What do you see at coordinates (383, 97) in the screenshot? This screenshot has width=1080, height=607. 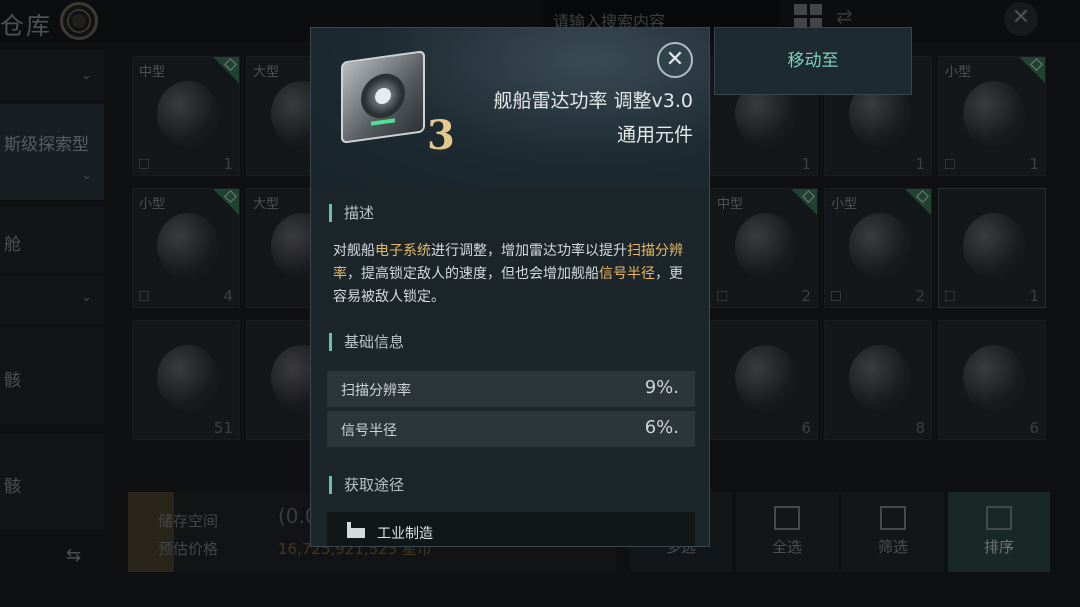 I see `radar-module-icon` at bounding box center [383, 97].